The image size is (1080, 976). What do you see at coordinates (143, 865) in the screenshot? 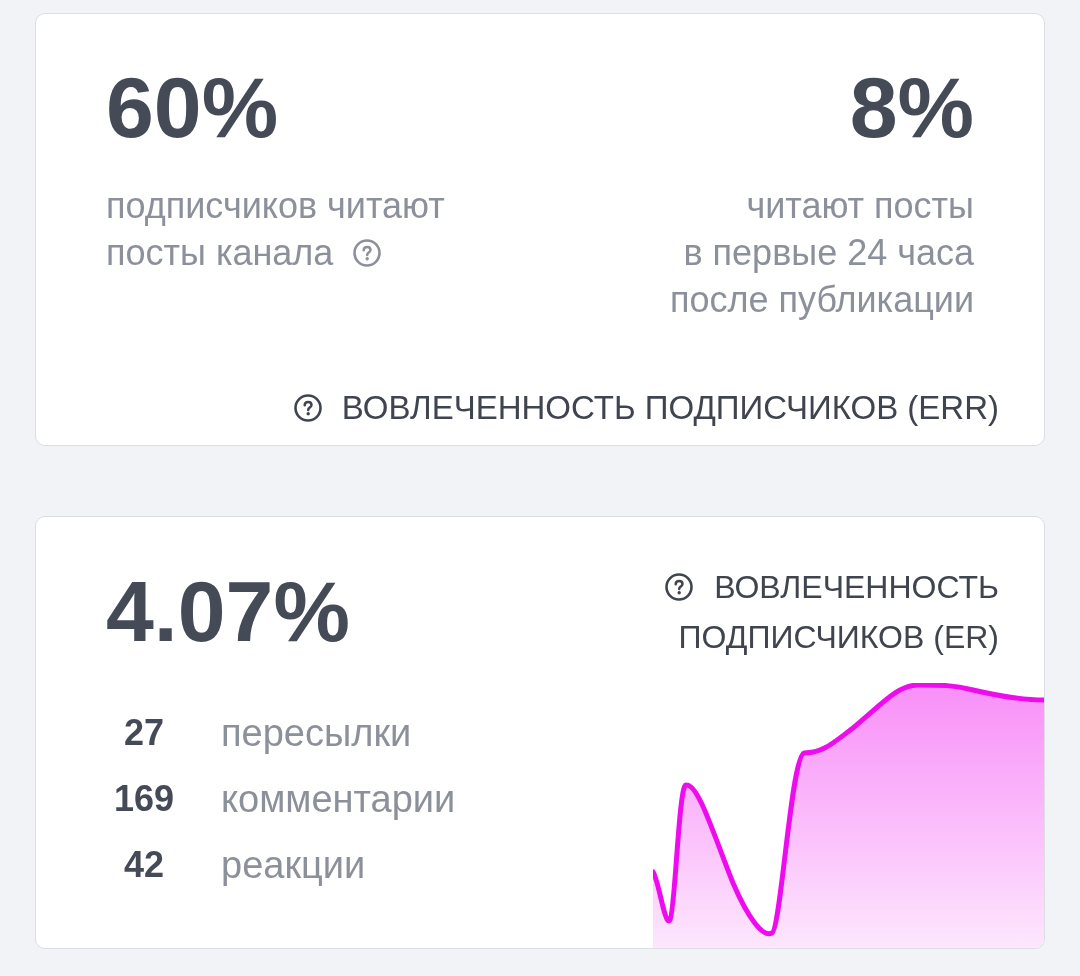
I see `metric-count: 42` at bounding box center [143, 865].